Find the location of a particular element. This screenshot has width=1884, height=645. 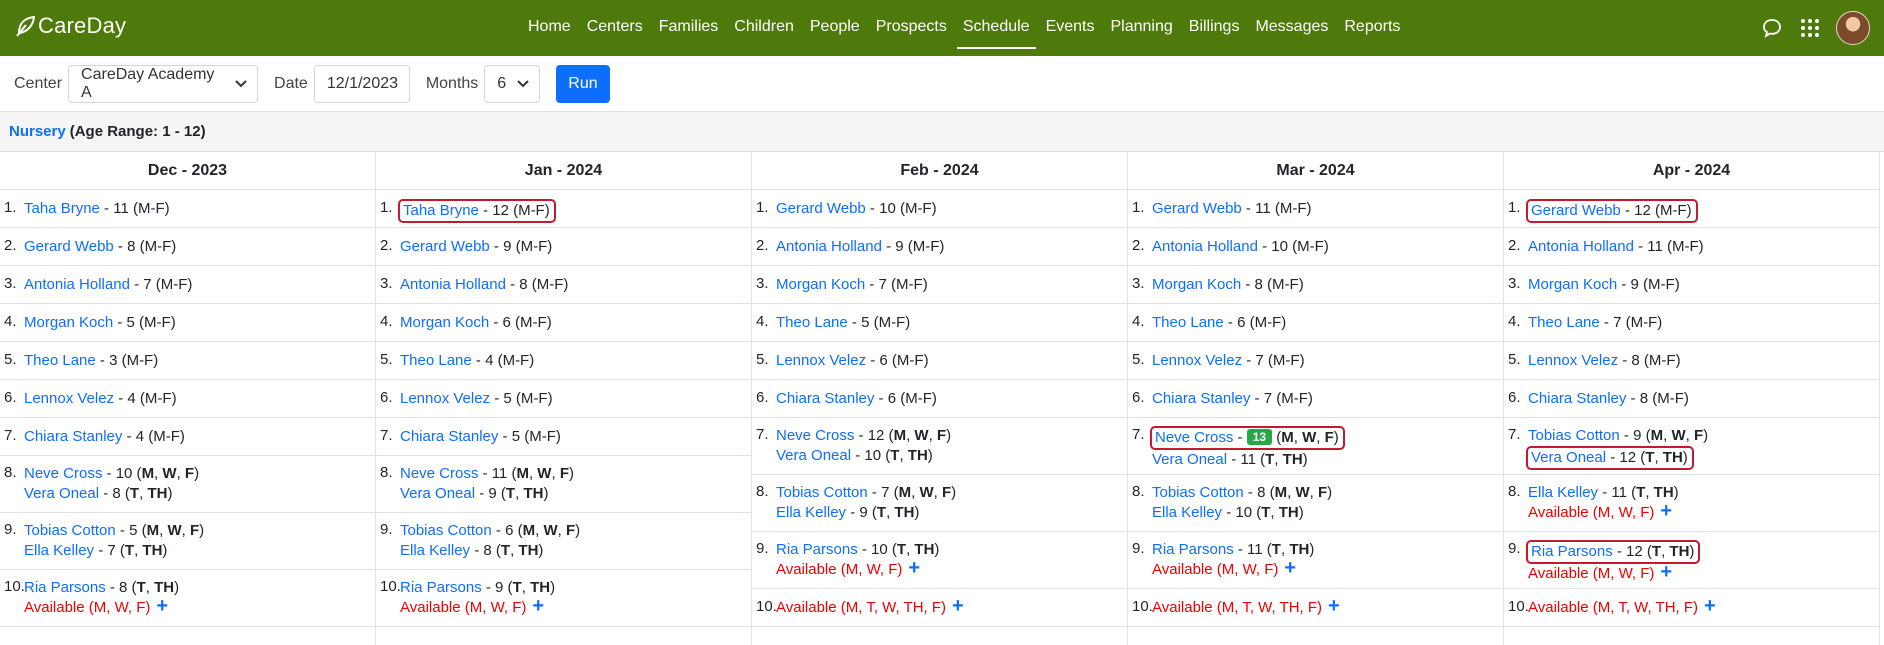

nav-families: Families is located at coordinates (689, 28).